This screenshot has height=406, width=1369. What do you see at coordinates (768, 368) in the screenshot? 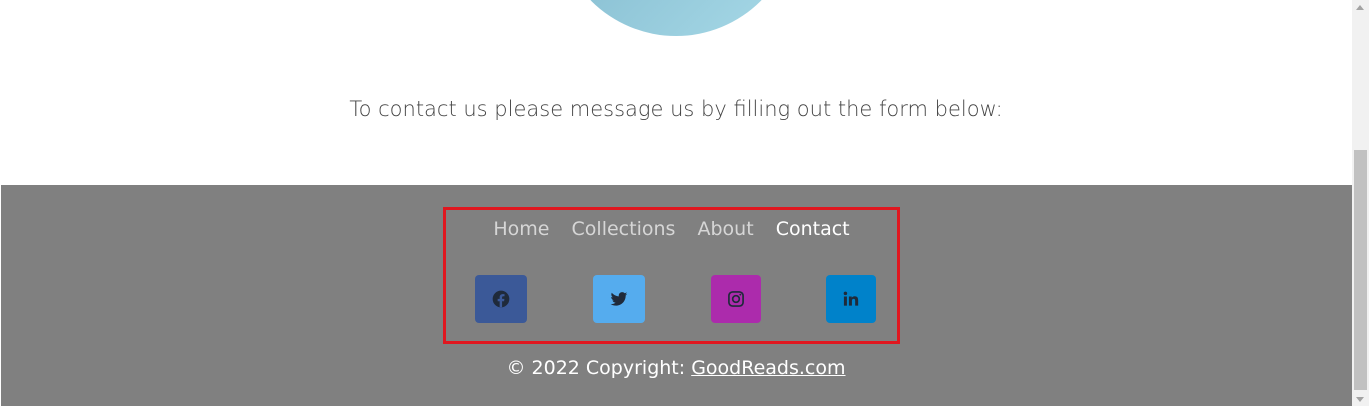
I see `copyright-link: GoodReads.com` at bounding box center [768, 368].